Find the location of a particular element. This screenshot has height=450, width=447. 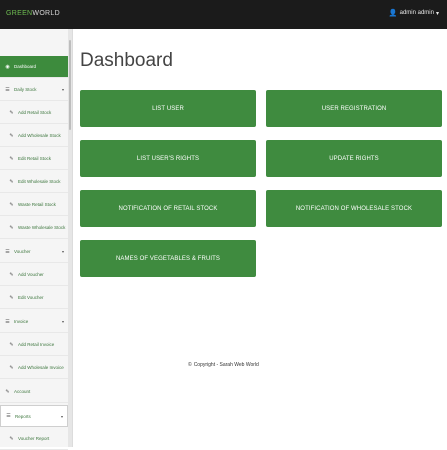

sidebar-item-label: Add Retail Stock is located at coordinates (35, 112).